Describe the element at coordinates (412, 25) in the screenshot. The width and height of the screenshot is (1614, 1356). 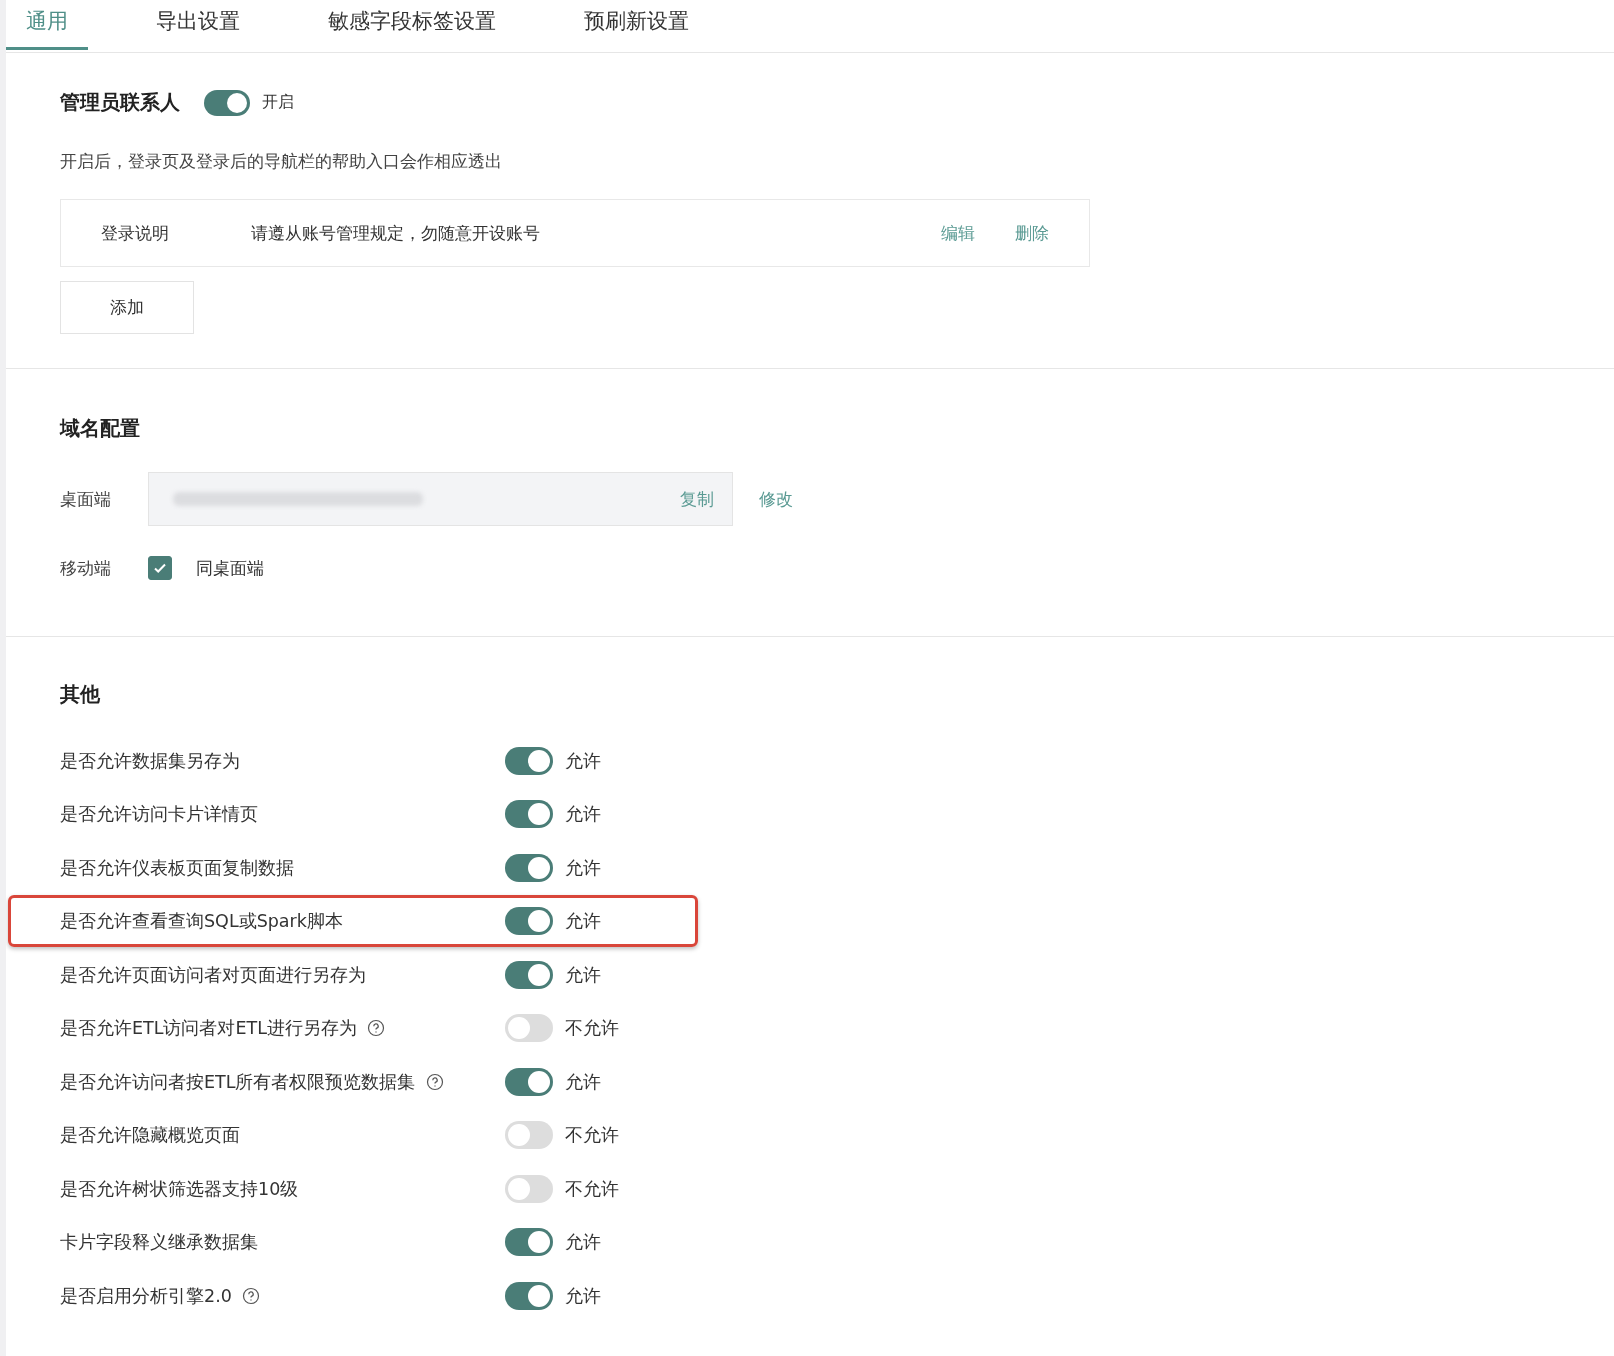
I see `tab: 敏感字段标签设置` at that location.